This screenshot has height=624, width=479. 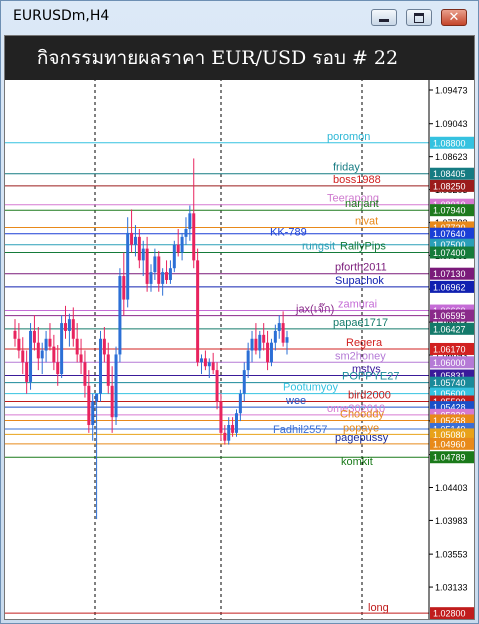 What do you see at coordinates (384, 17) in the screenshot?
I see `minimize-button` at bounding box center [384, 17].